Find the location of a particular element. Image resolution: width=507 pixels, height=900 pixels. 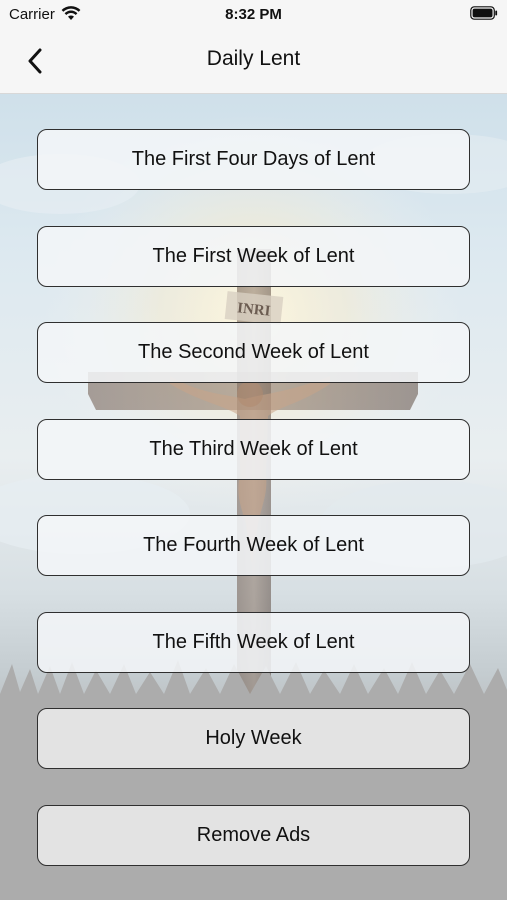

battery-icon is located at coordinates (484, 13).